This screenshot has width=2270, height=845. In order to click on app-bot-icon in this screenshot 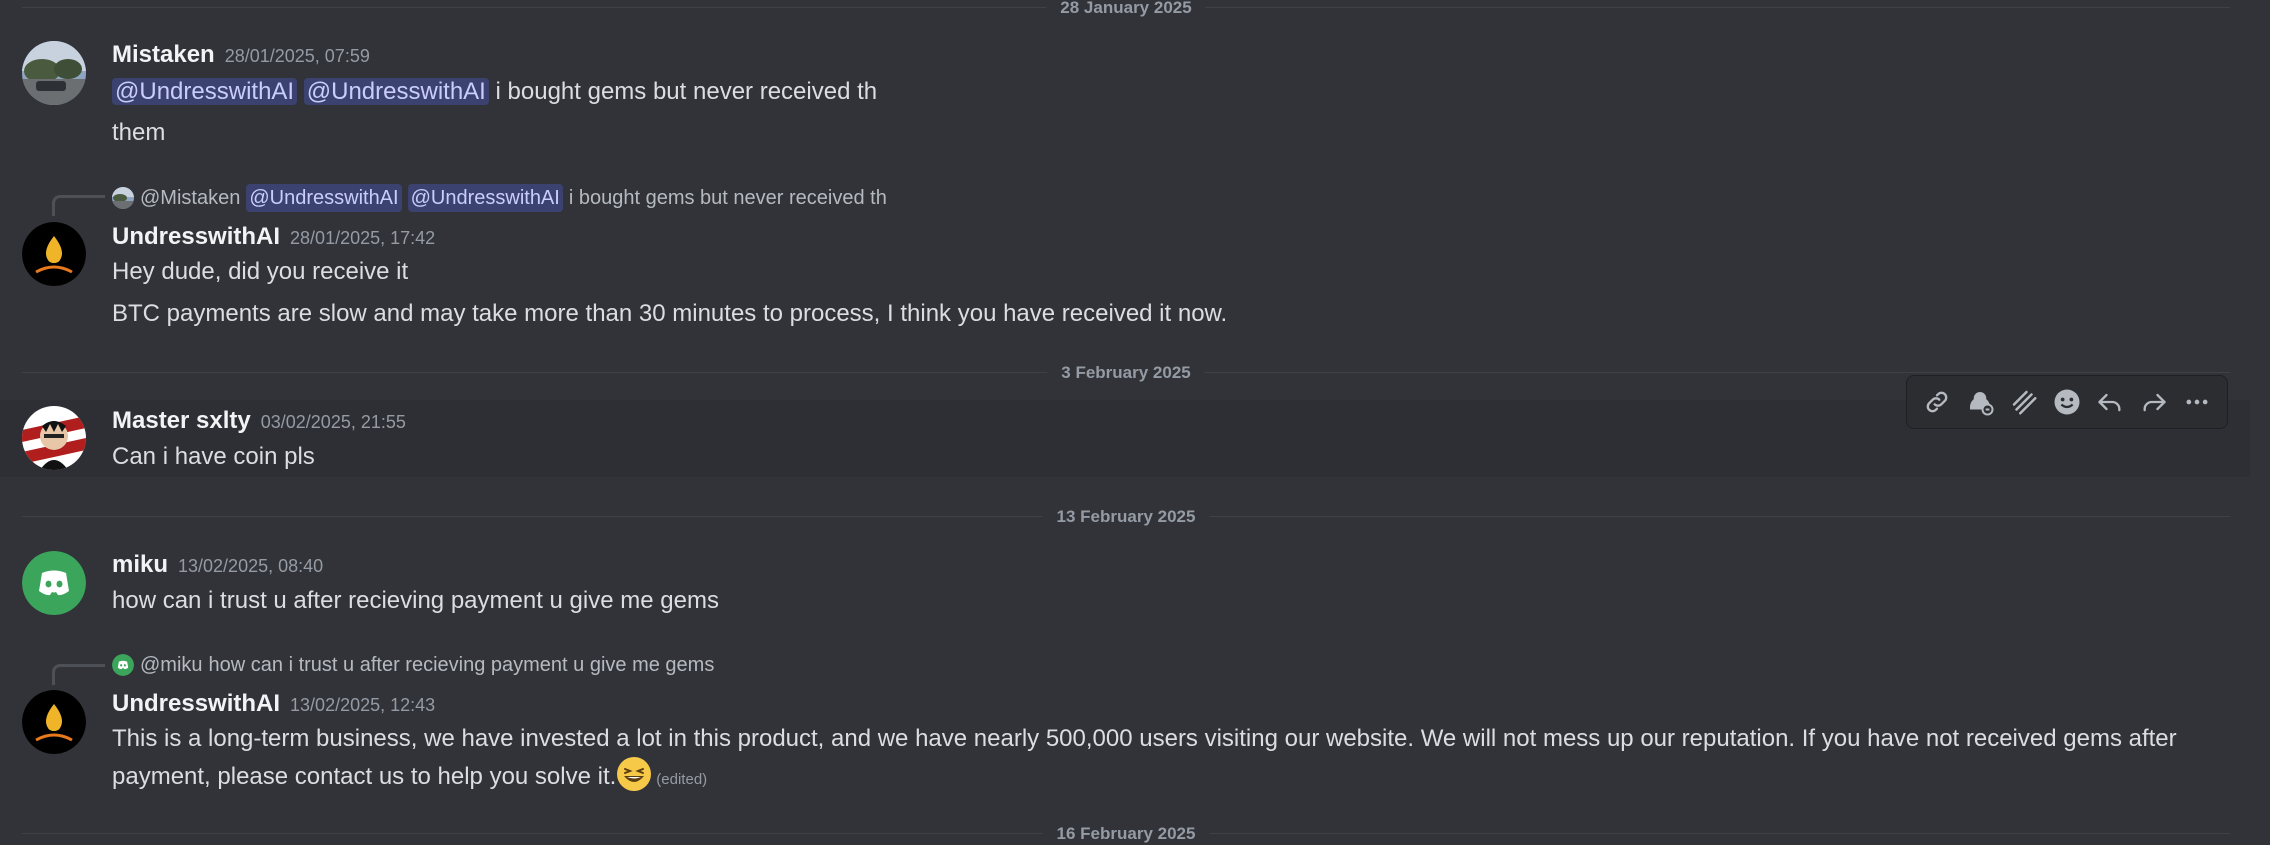, I will do `click(1980, 402)`.